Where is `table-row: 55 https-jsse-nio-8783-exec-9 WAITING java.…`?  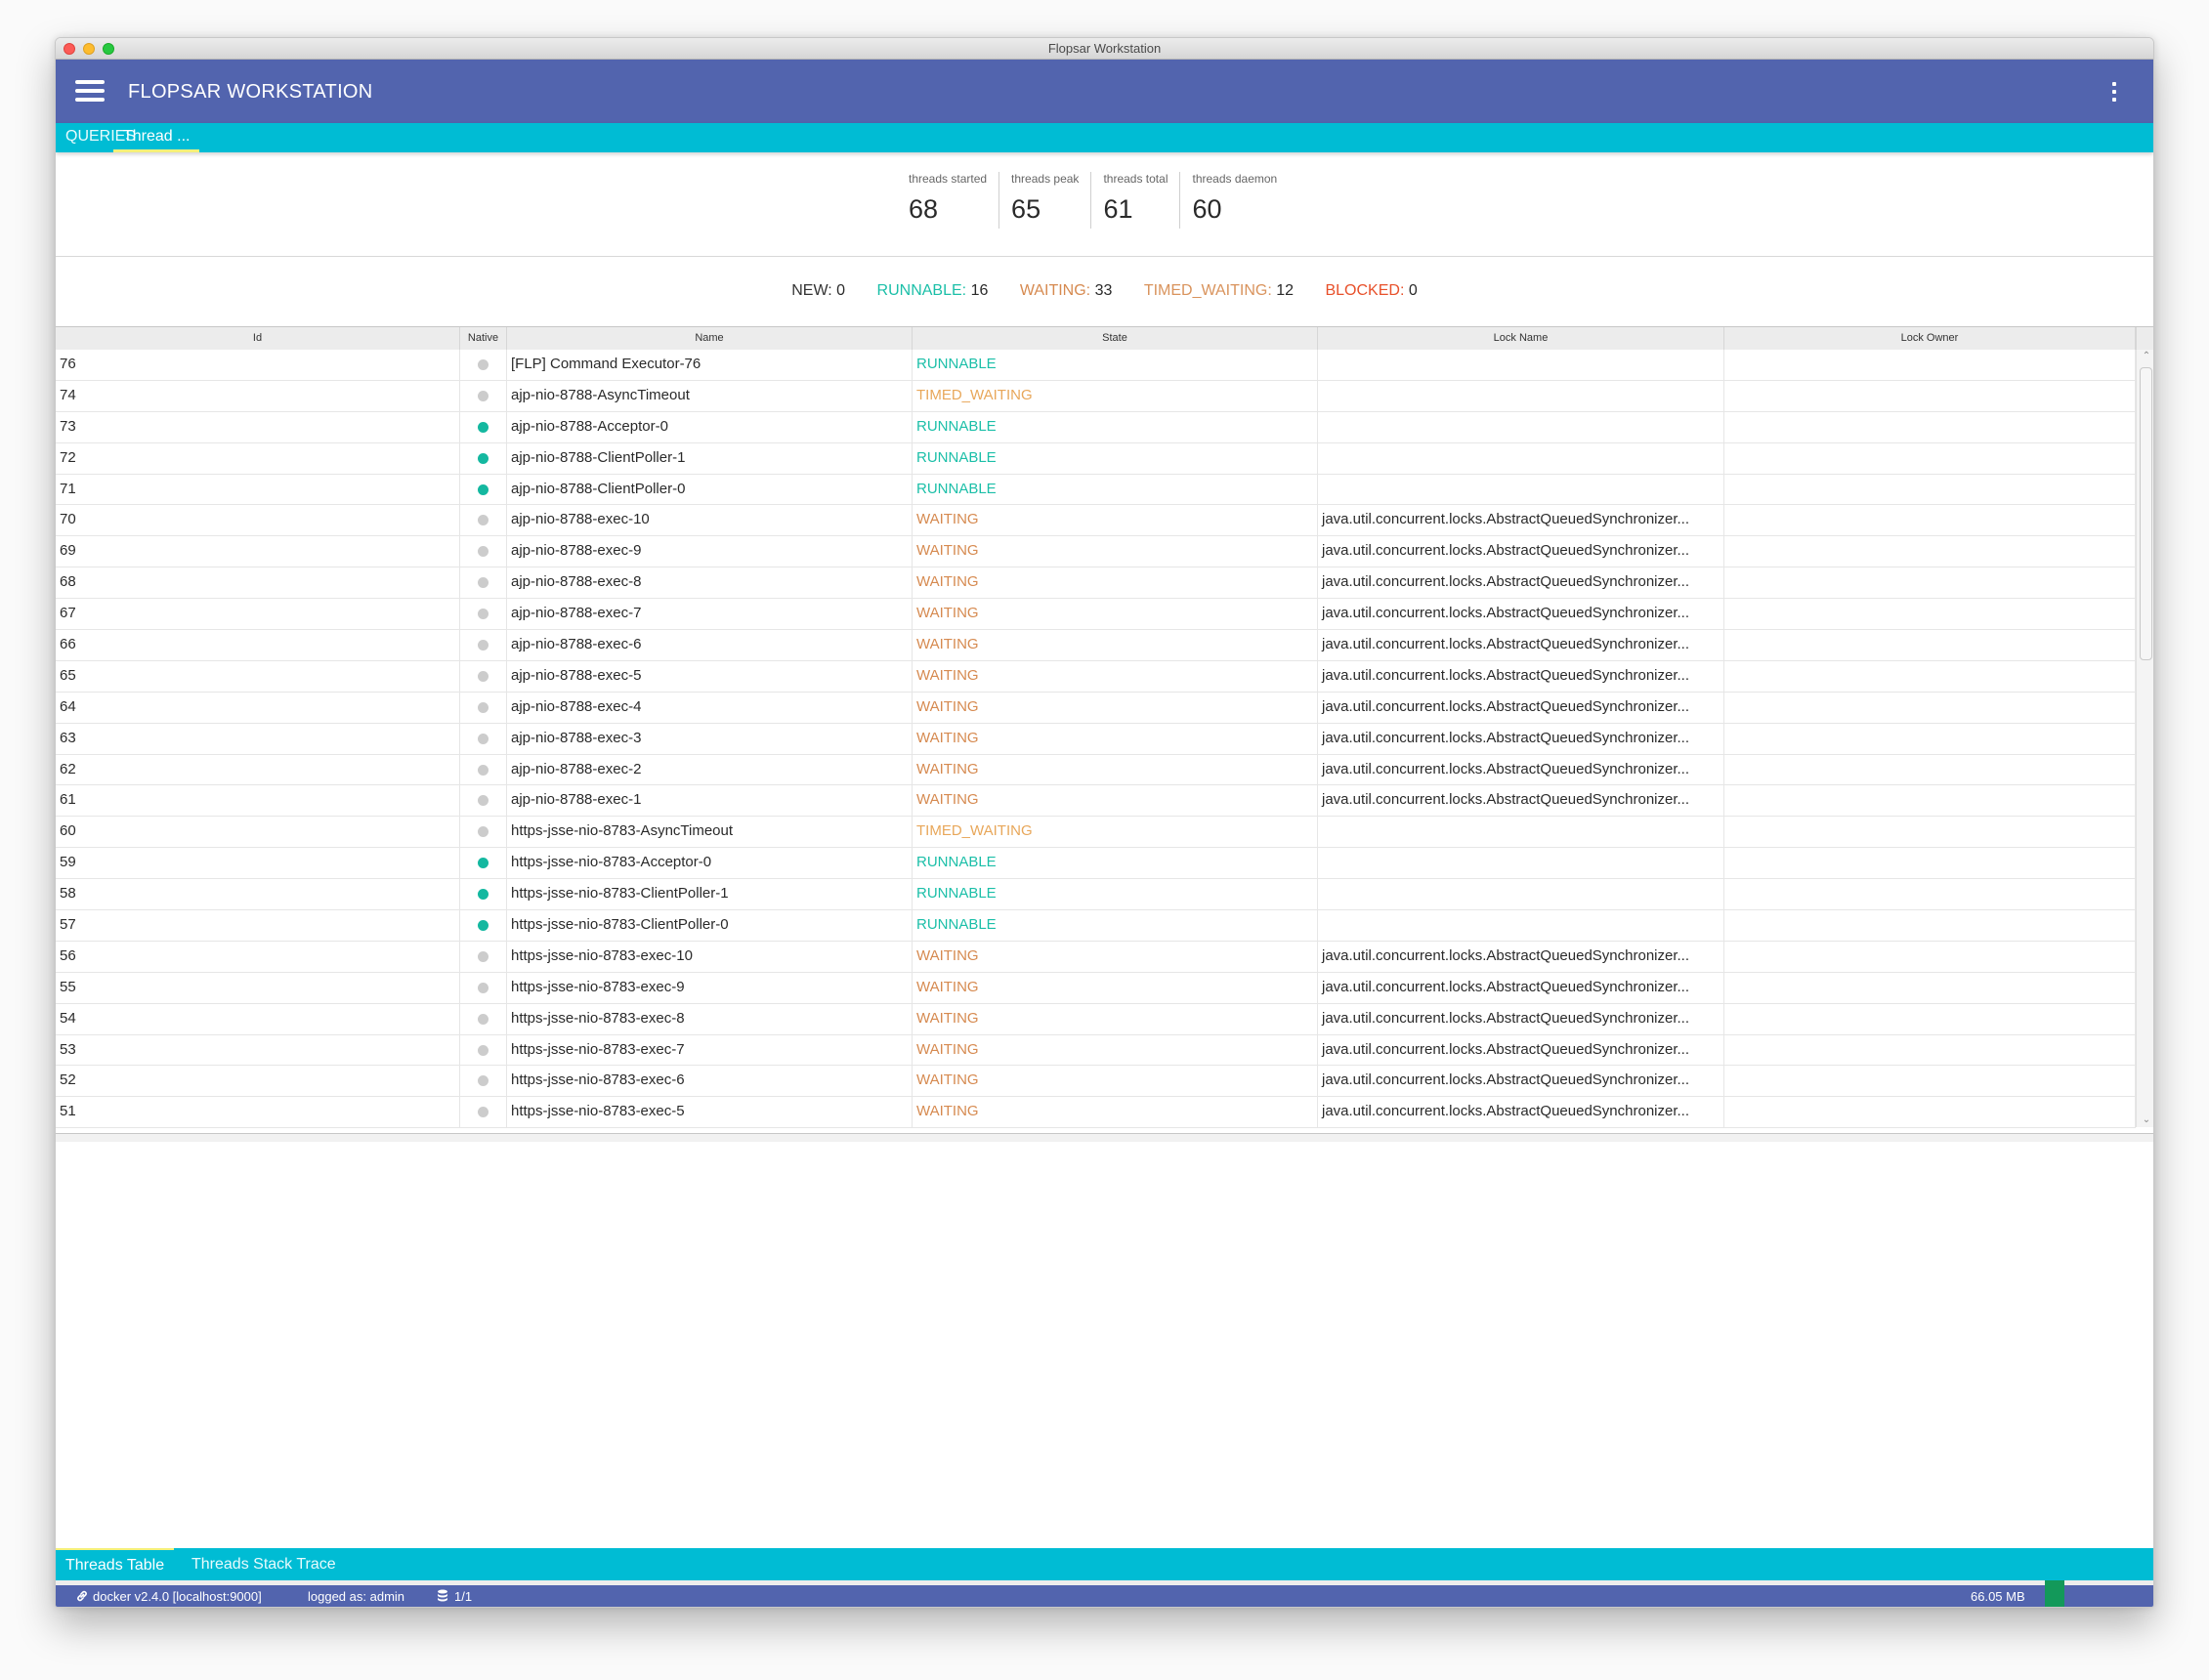
table-row: 55 https-jsse-nio-8783-exec-9 WAITING java.… is located at coordinates (1096, 988).